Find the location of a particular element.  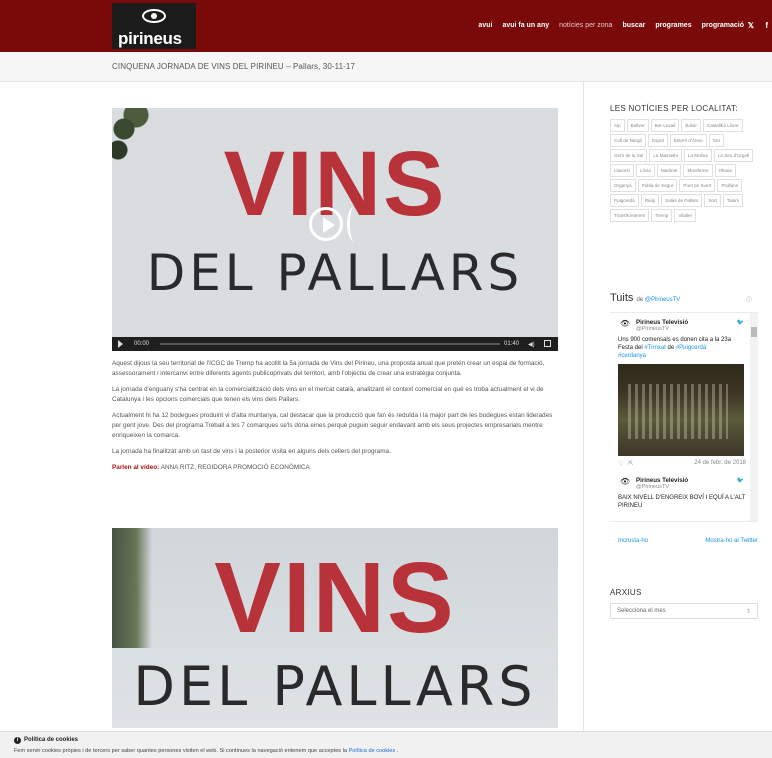

play-icon is located at coordinates (120, 344).